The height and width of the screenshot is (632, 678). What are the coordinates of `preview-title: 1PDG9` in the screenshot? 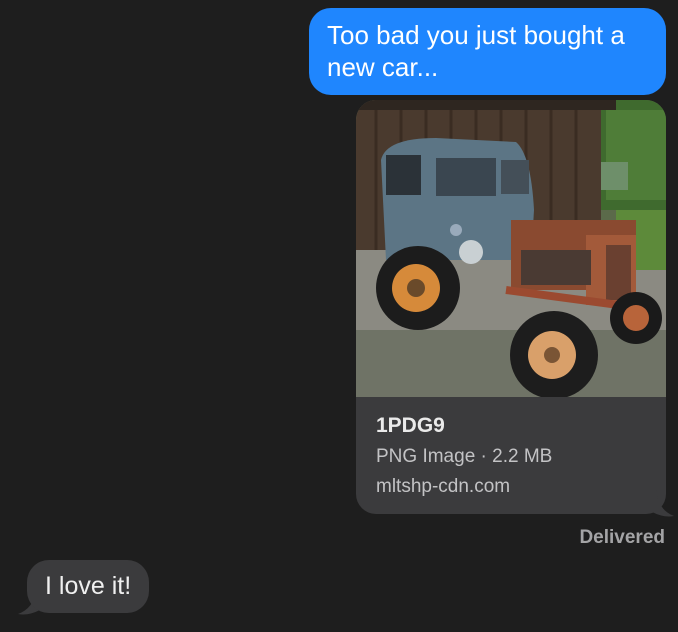 It's located at (410, 425).